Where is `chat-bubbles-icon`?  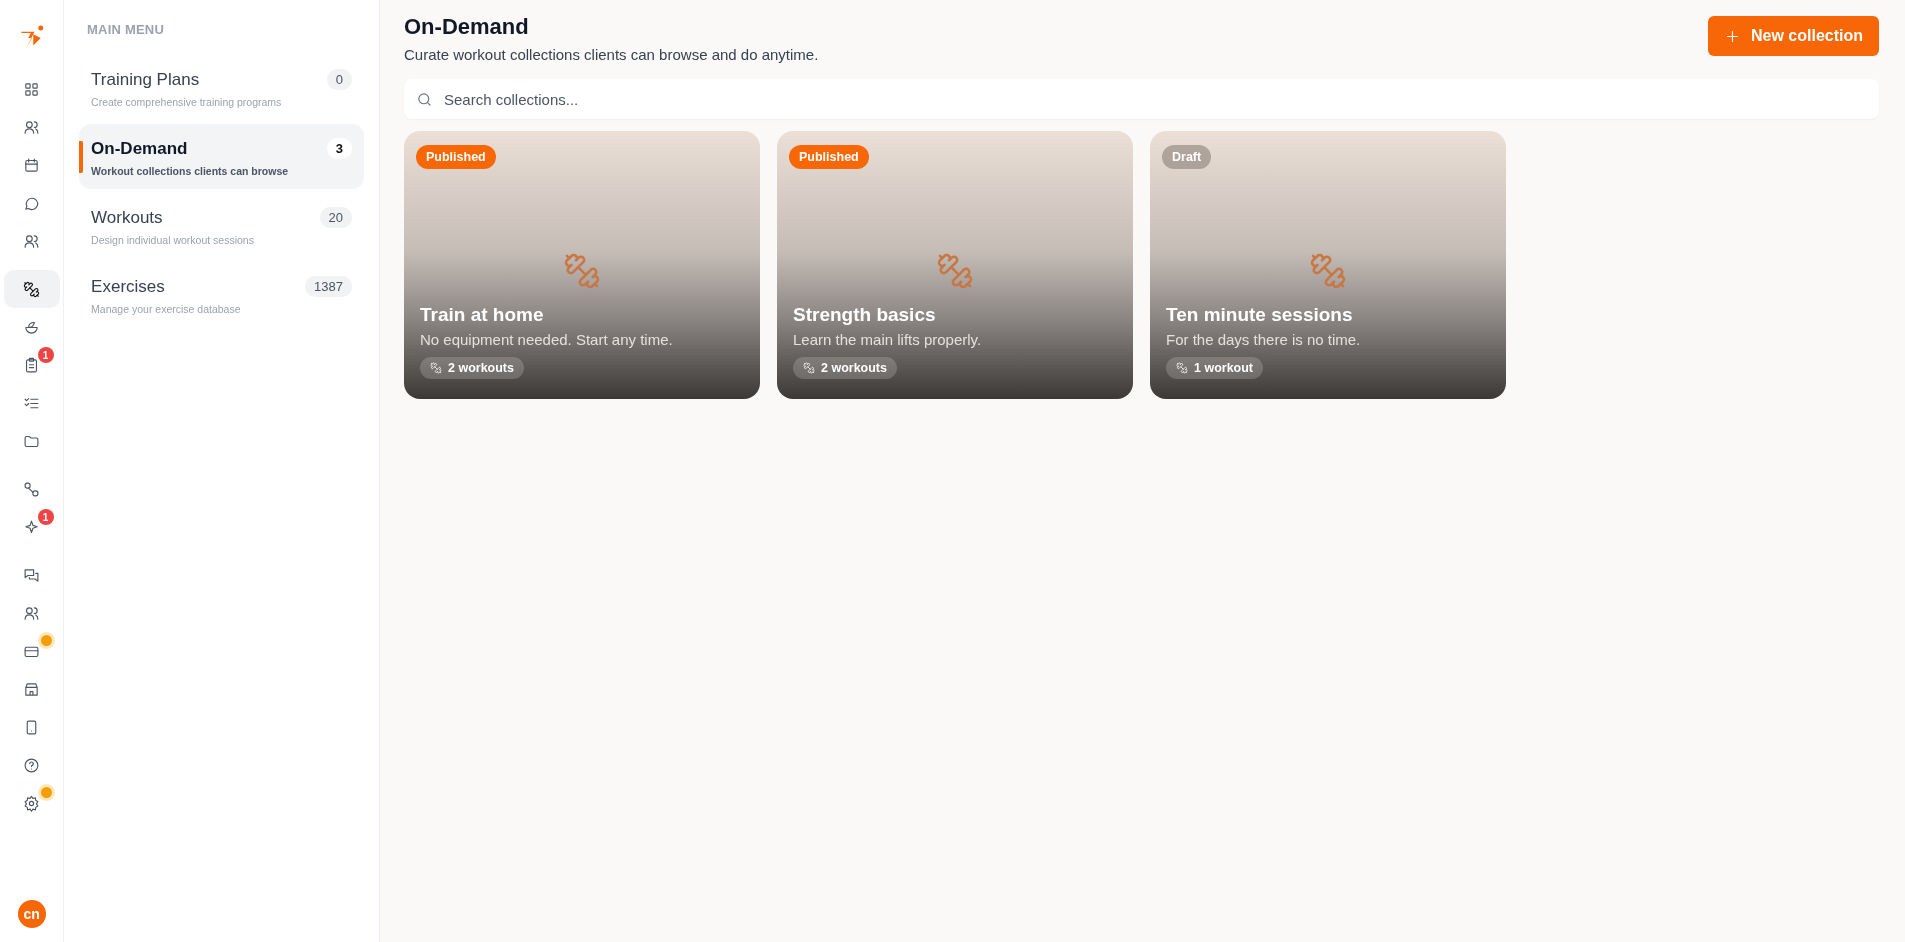 chat-bubbles-icon is located at coordinates (32, 575).